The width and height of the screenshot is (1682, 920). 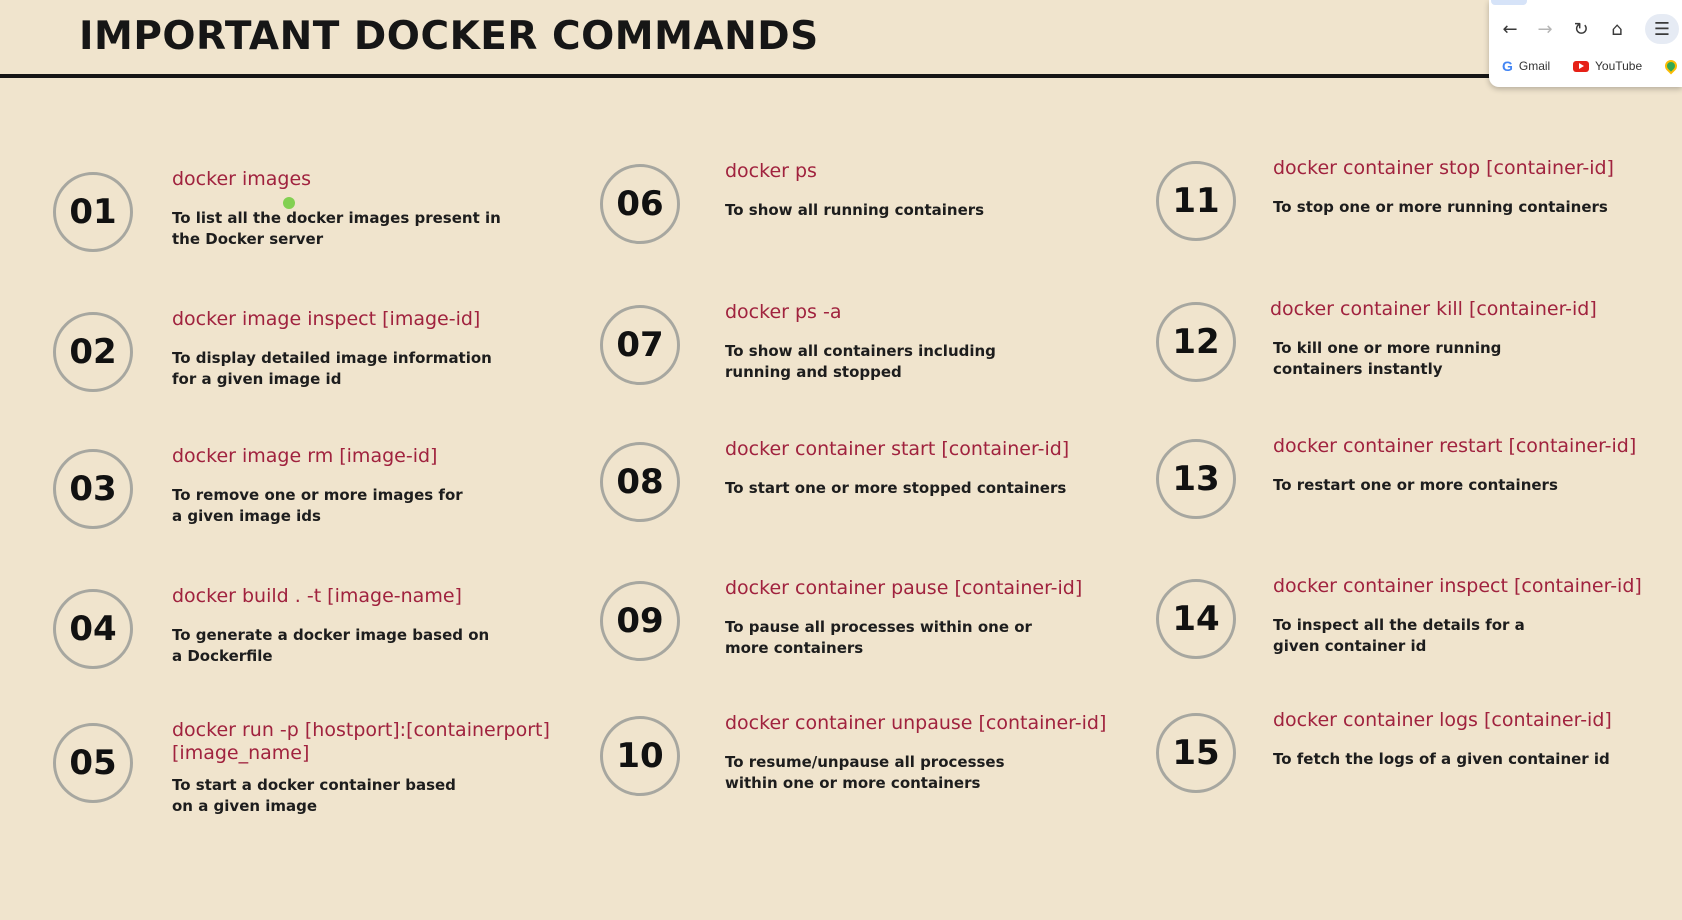 I want to click on number-circle: 05, so click(x=93, y=763).